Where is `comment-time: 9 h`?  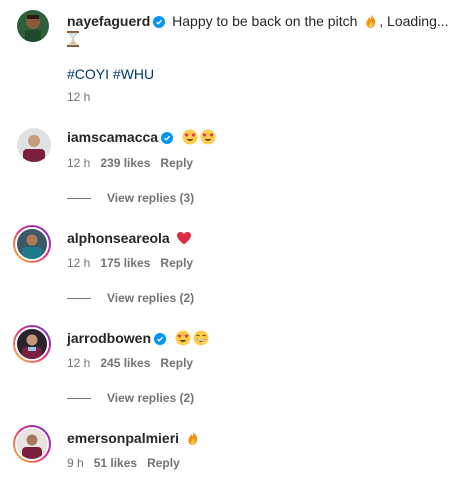 comment-time: 9 h is located at coordinates (75, 463).